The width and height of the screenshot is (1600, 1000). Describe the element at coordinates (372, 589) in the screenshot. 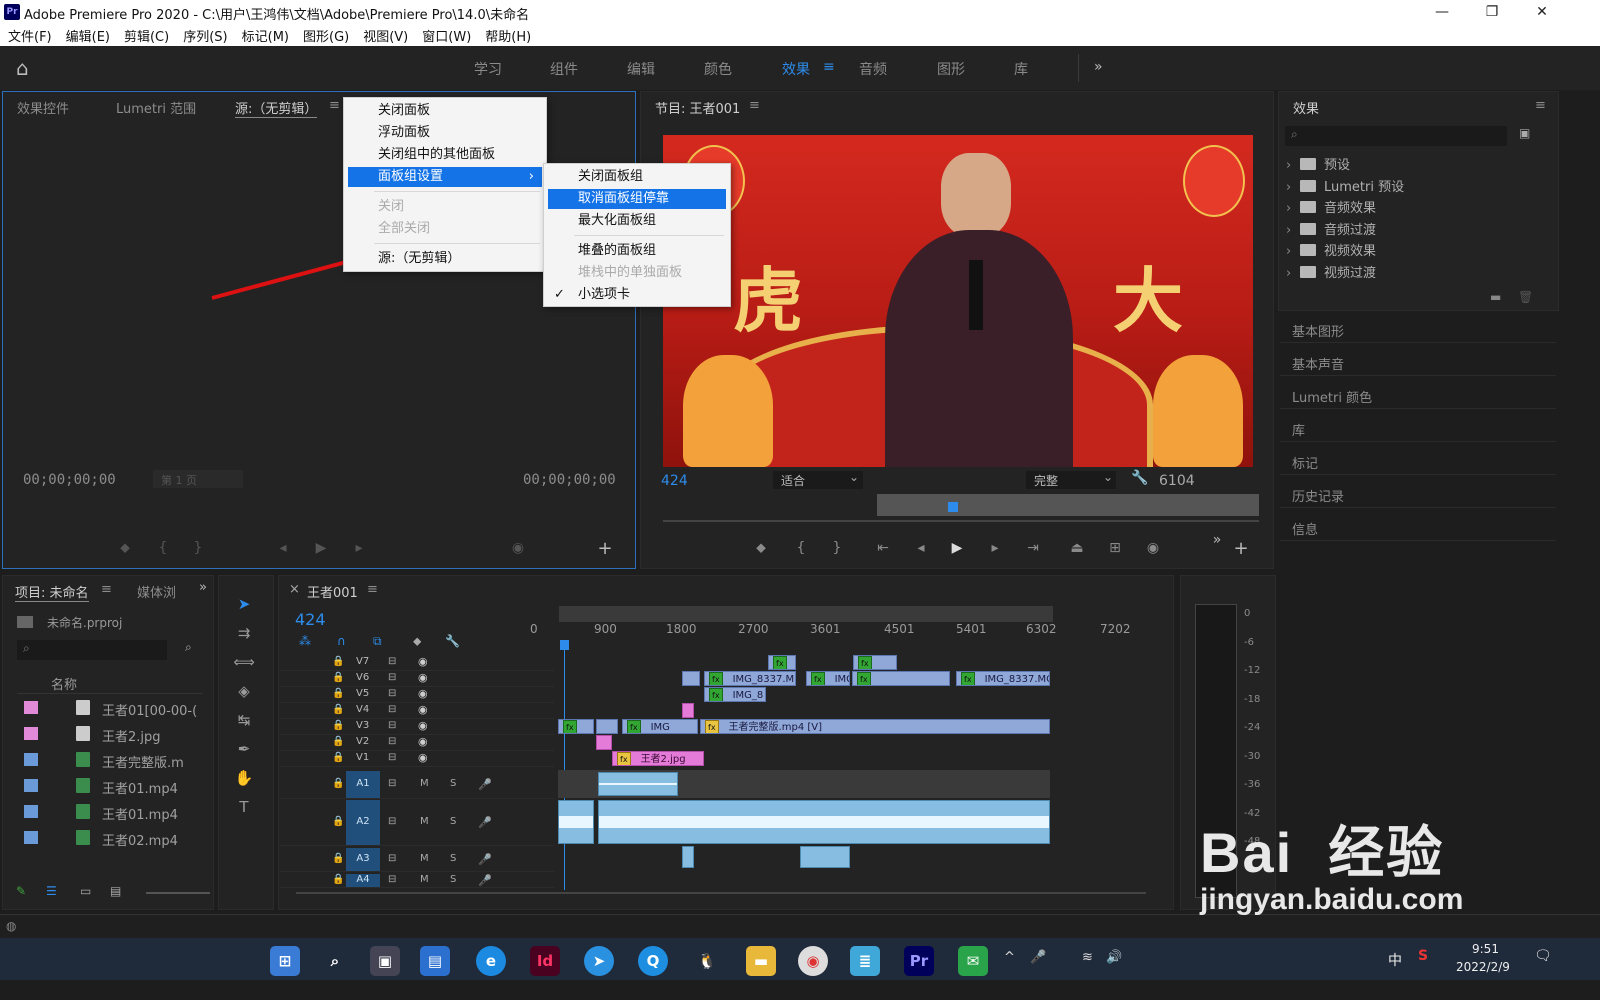

I see `sequence-menu-icon: ≡` at that location.